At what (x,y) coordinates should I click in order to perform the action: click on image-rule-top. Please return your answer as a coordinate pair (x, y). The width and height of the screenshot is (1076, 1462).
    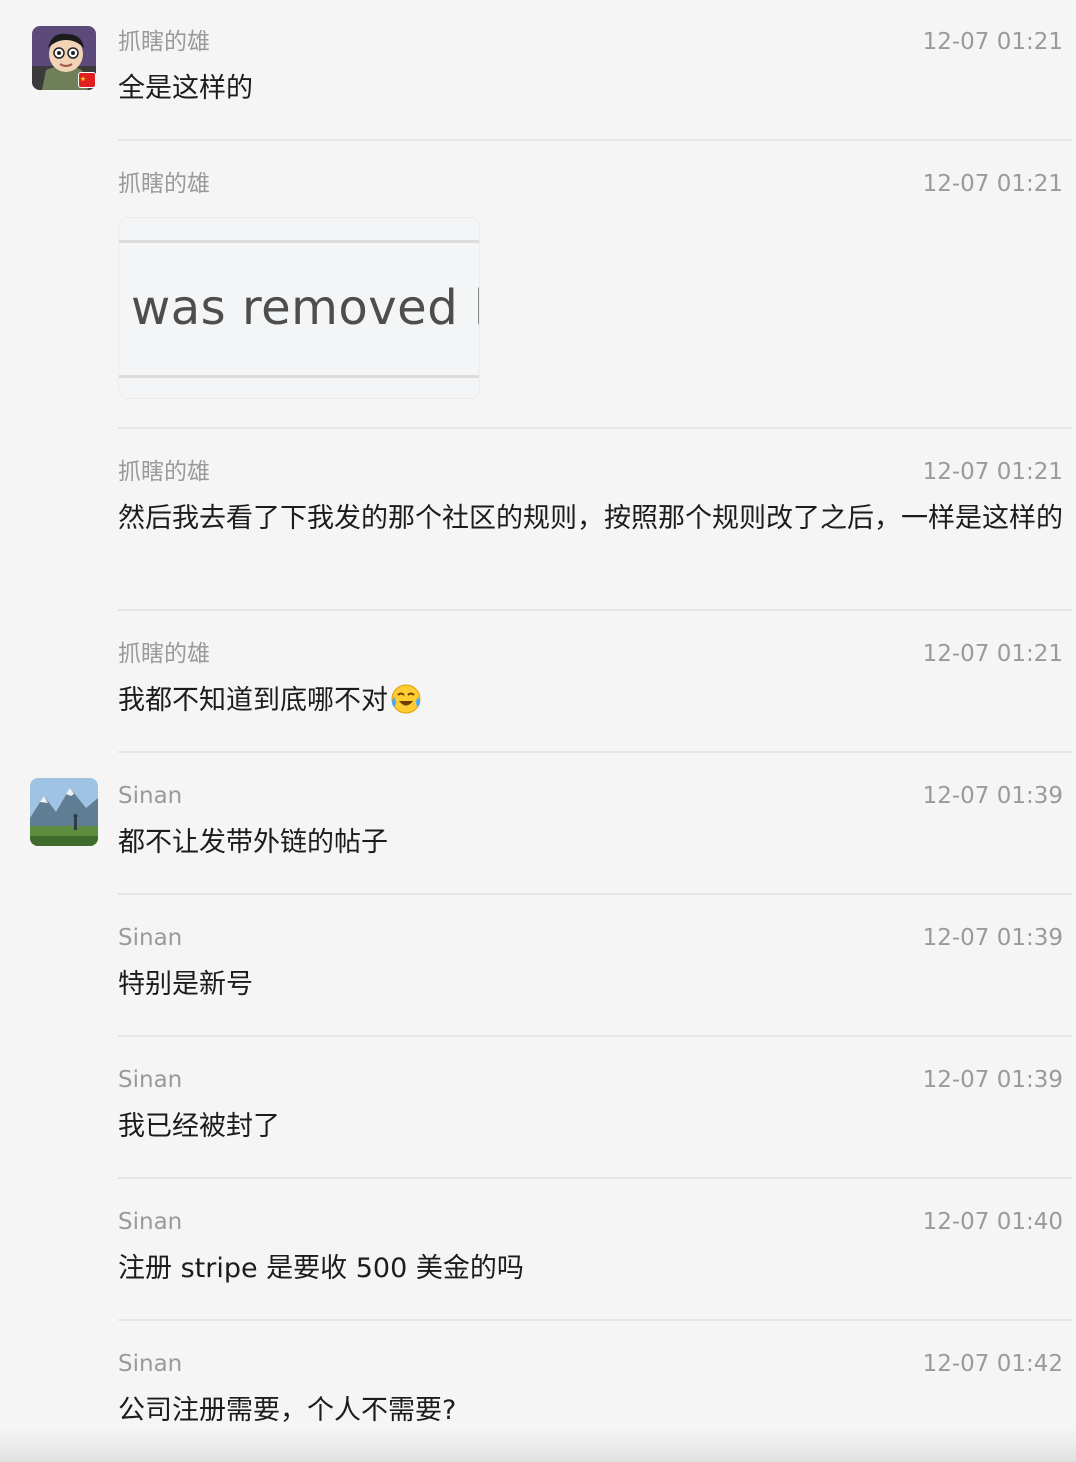
    Looking at the image, I should click on (299, 241).